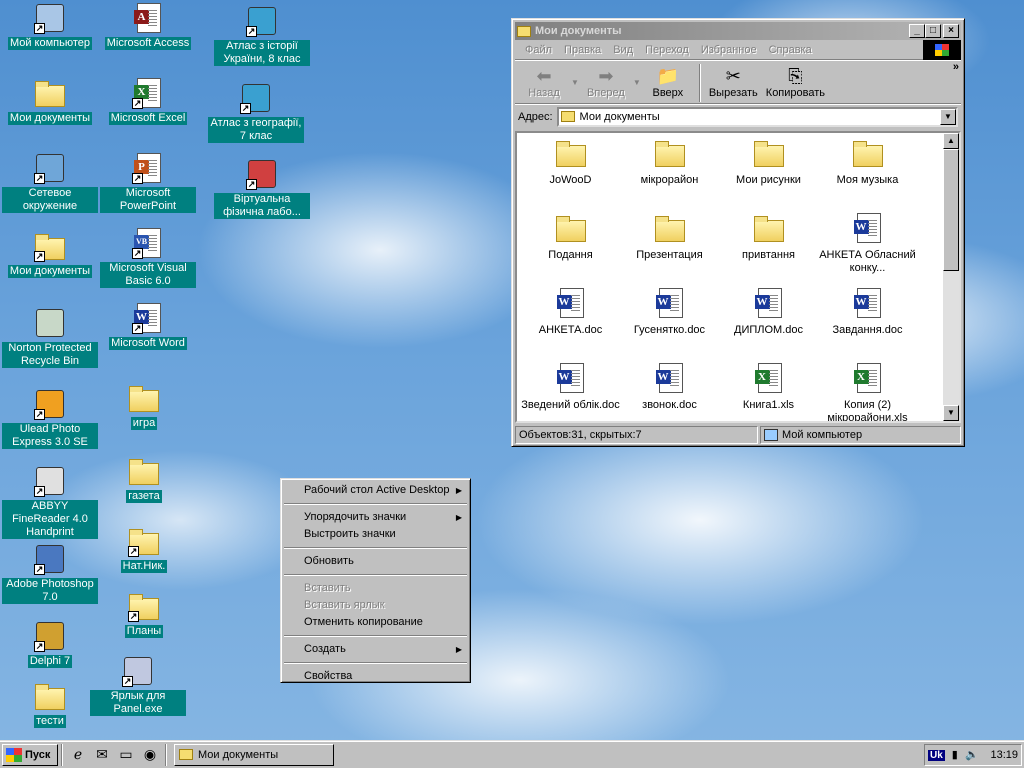 This screenshot has height=768, width=1024. Describe the element at coordinates (948, 116) in the screenshot. I see `address-dropdown-icon: ▼` at that location.